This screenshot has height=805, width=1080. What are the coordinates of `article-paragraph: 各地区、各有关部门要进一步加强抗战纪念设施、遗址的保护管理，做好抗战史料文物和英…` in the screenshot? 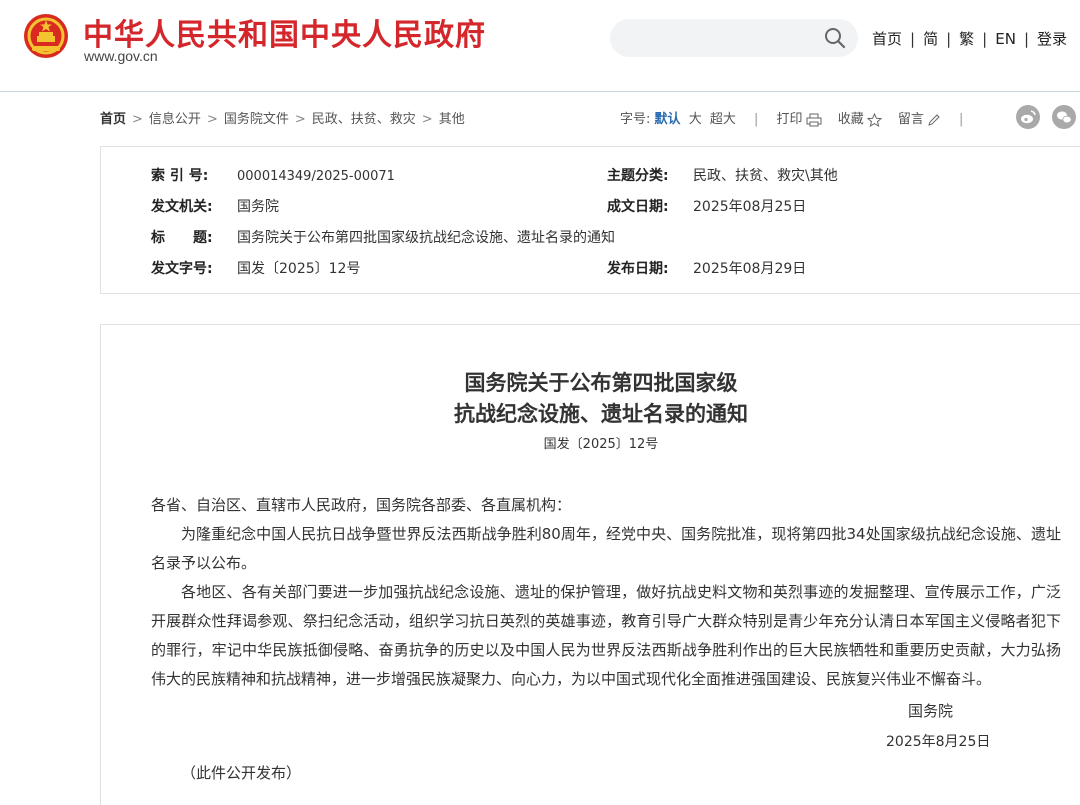 It's located at (606, 635).